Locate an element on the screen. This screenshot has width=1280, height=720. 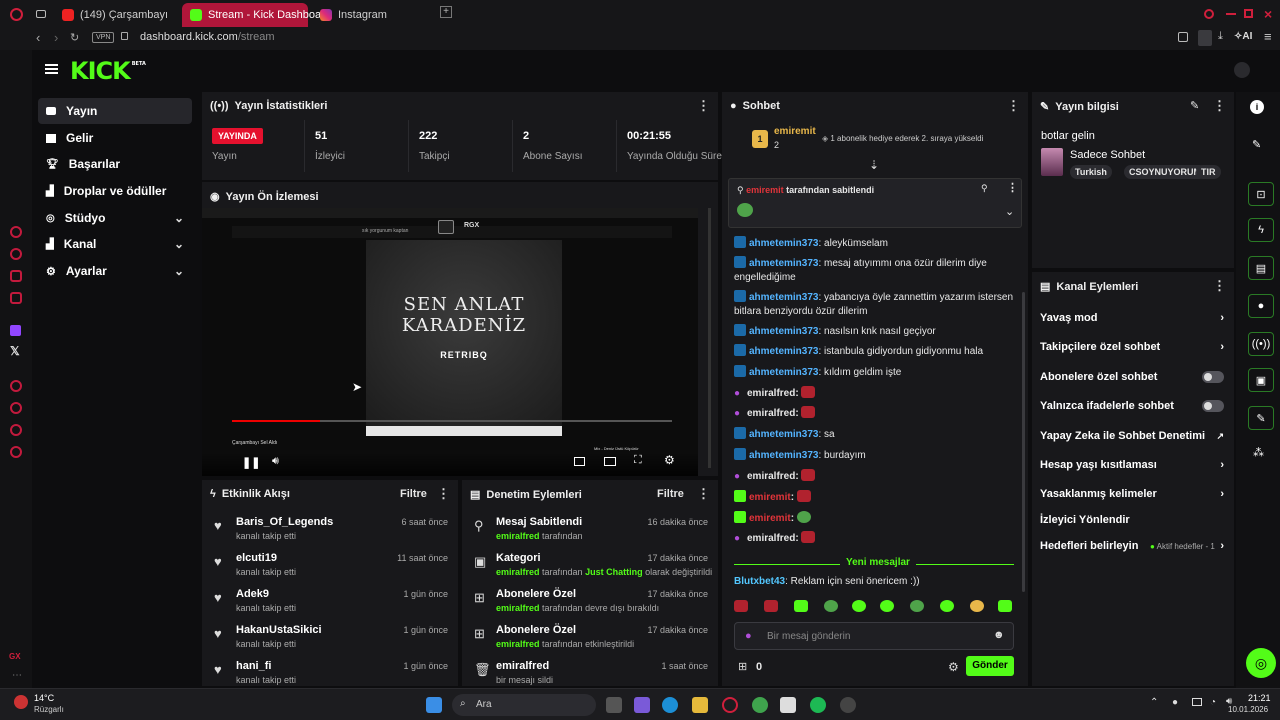
explorer-icon is located at coordinates (700, 705).